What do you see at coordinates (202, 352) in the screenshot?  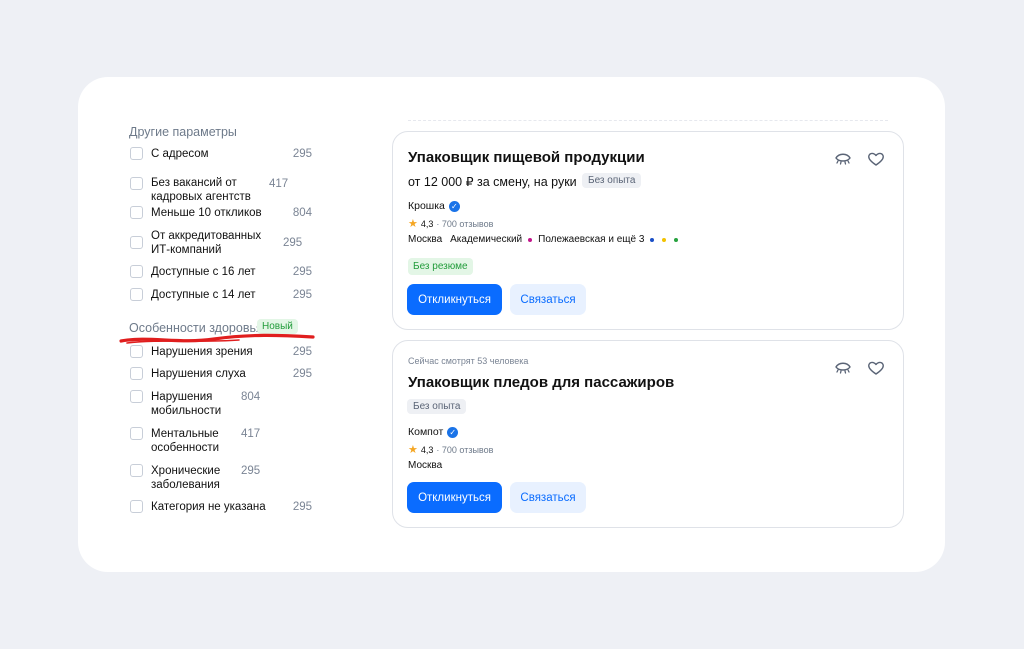 I see `filter-label: Нарушения зрения` at bounding box center [202, 352].